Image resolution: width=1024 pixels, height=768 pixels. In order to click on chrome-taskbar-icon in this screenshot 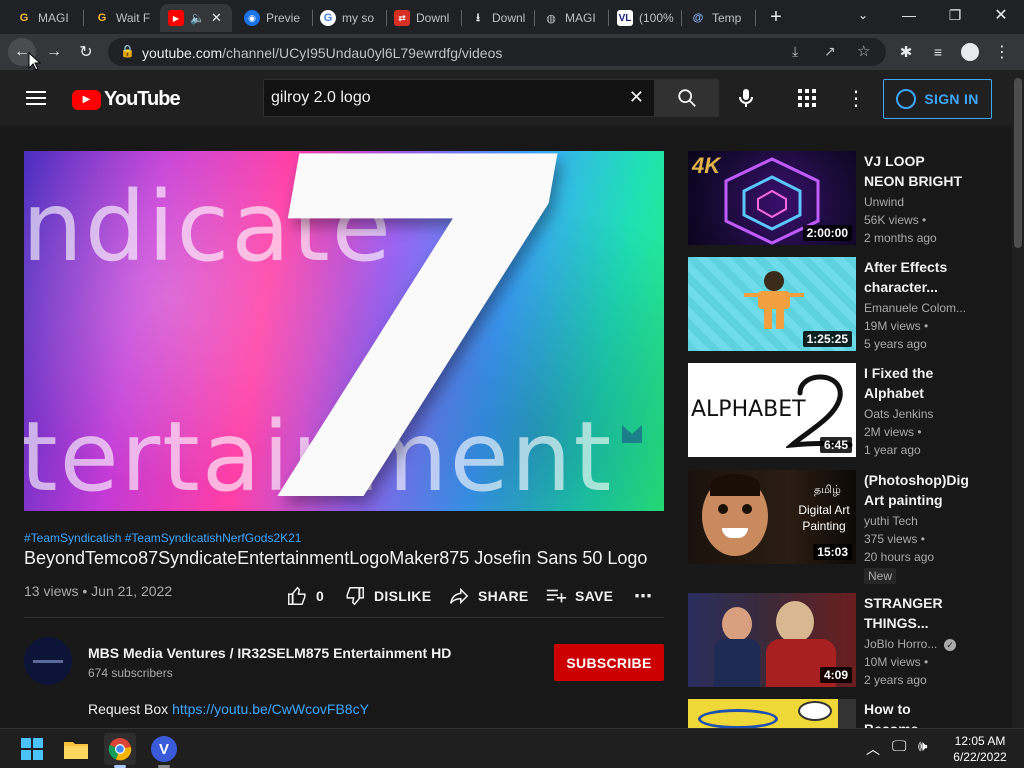, I will do `click(120, 750)`.